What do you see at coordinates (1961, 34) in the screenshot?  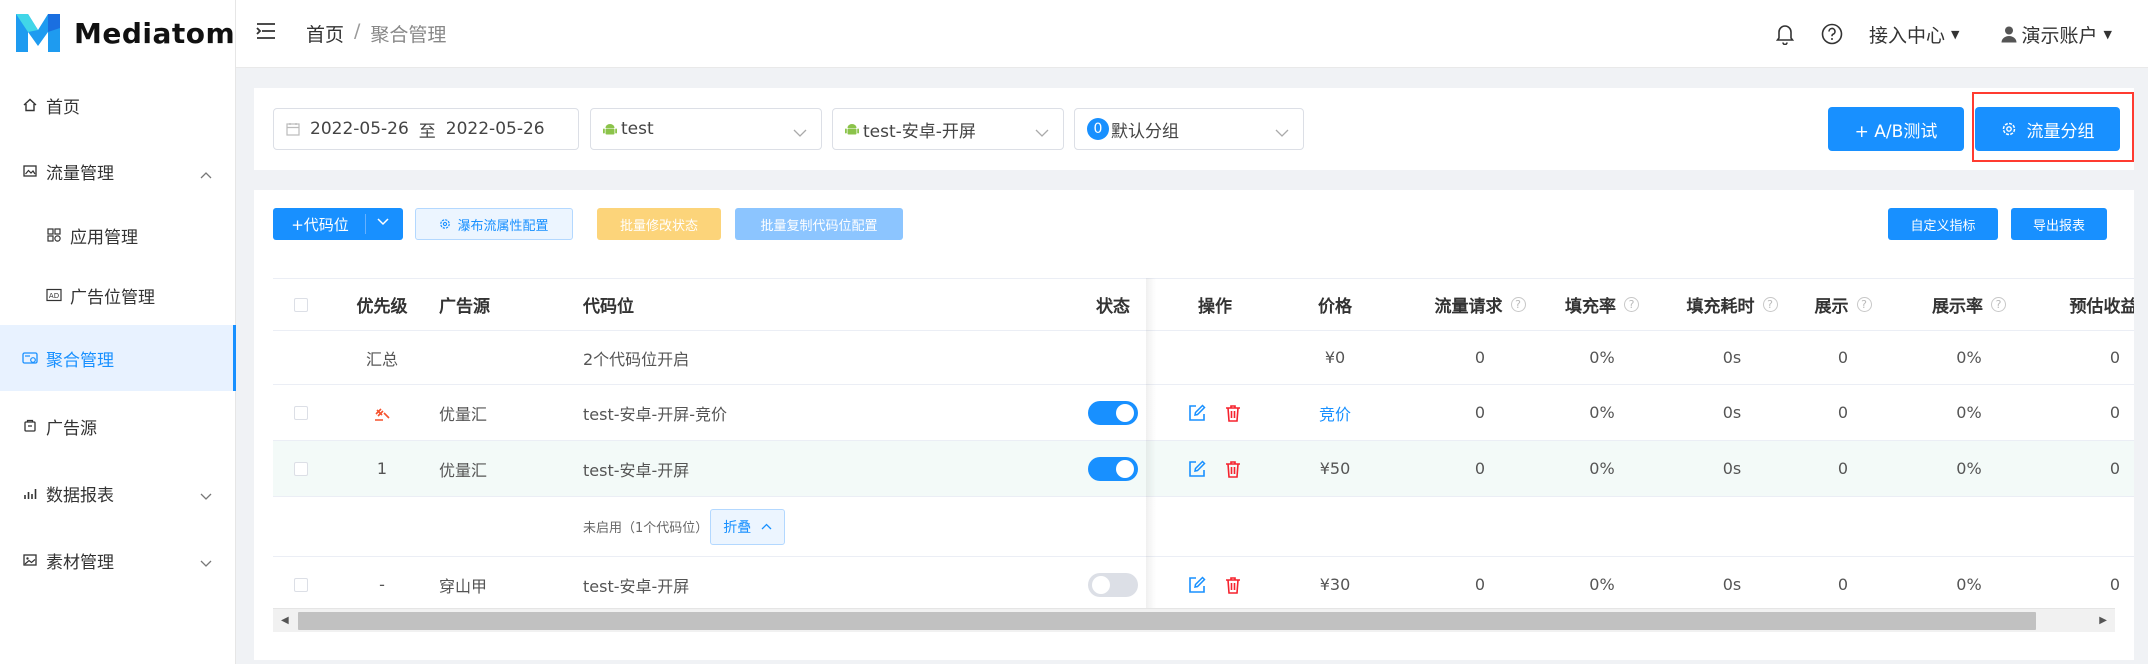 I see `header-actions: 接入中心 ▼ 演示账户 ▼` at bounding box center [1961, 34].